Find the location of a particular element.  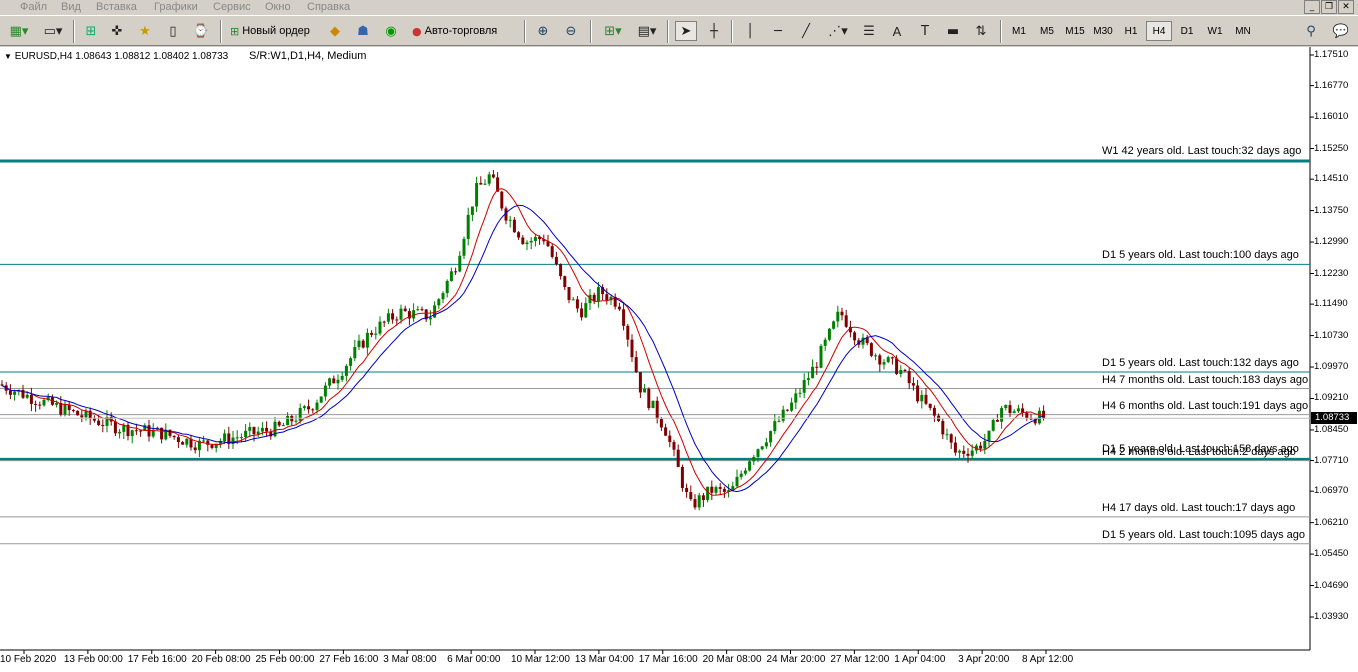

fibonacci-icon: ☰ is located at coordinates (869, 31).